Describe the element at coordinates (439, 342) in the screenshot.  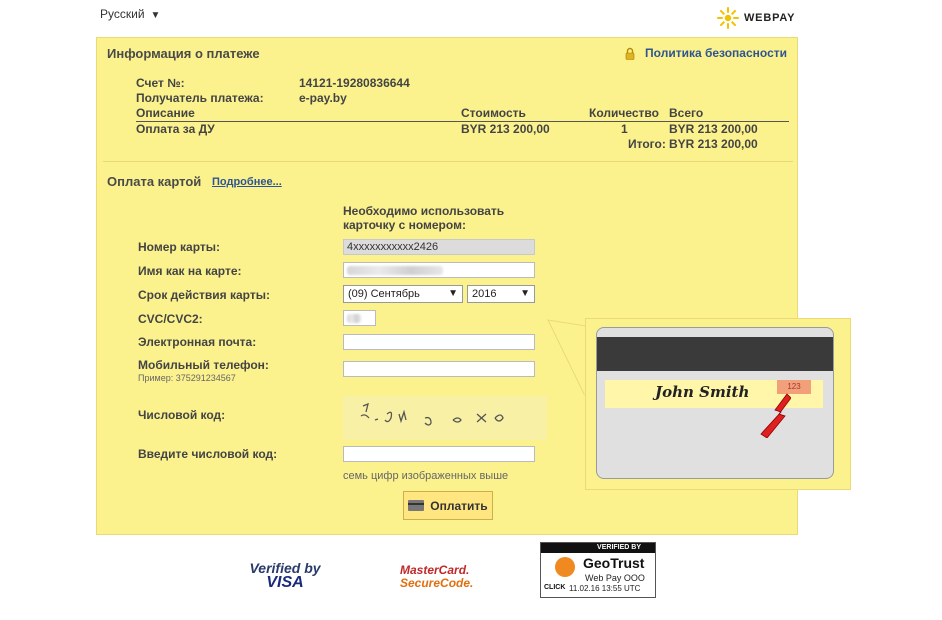
I see `email-input` at that location.